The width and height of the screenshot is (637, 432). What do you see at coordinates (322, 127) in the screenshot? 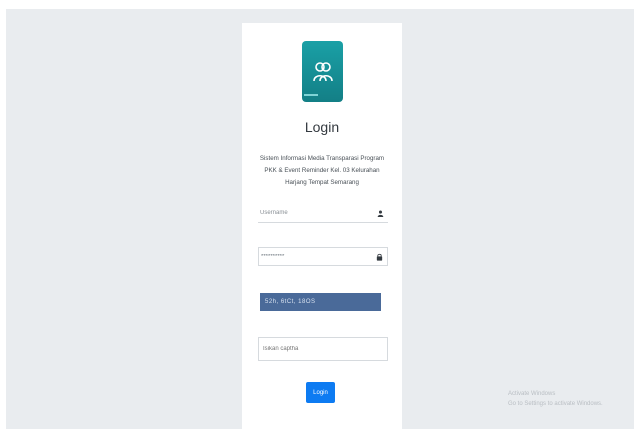
I see `page-title: Login` at bounding box center [322, 127].